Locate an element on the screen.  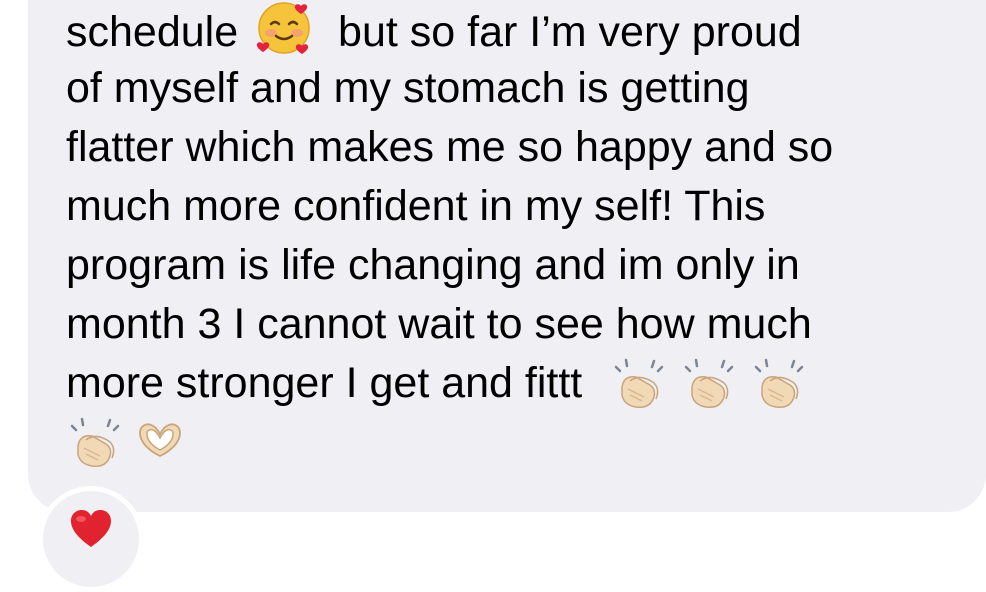
message-line-7: more stronger I get and fittt is located at coordinates (516, 383).